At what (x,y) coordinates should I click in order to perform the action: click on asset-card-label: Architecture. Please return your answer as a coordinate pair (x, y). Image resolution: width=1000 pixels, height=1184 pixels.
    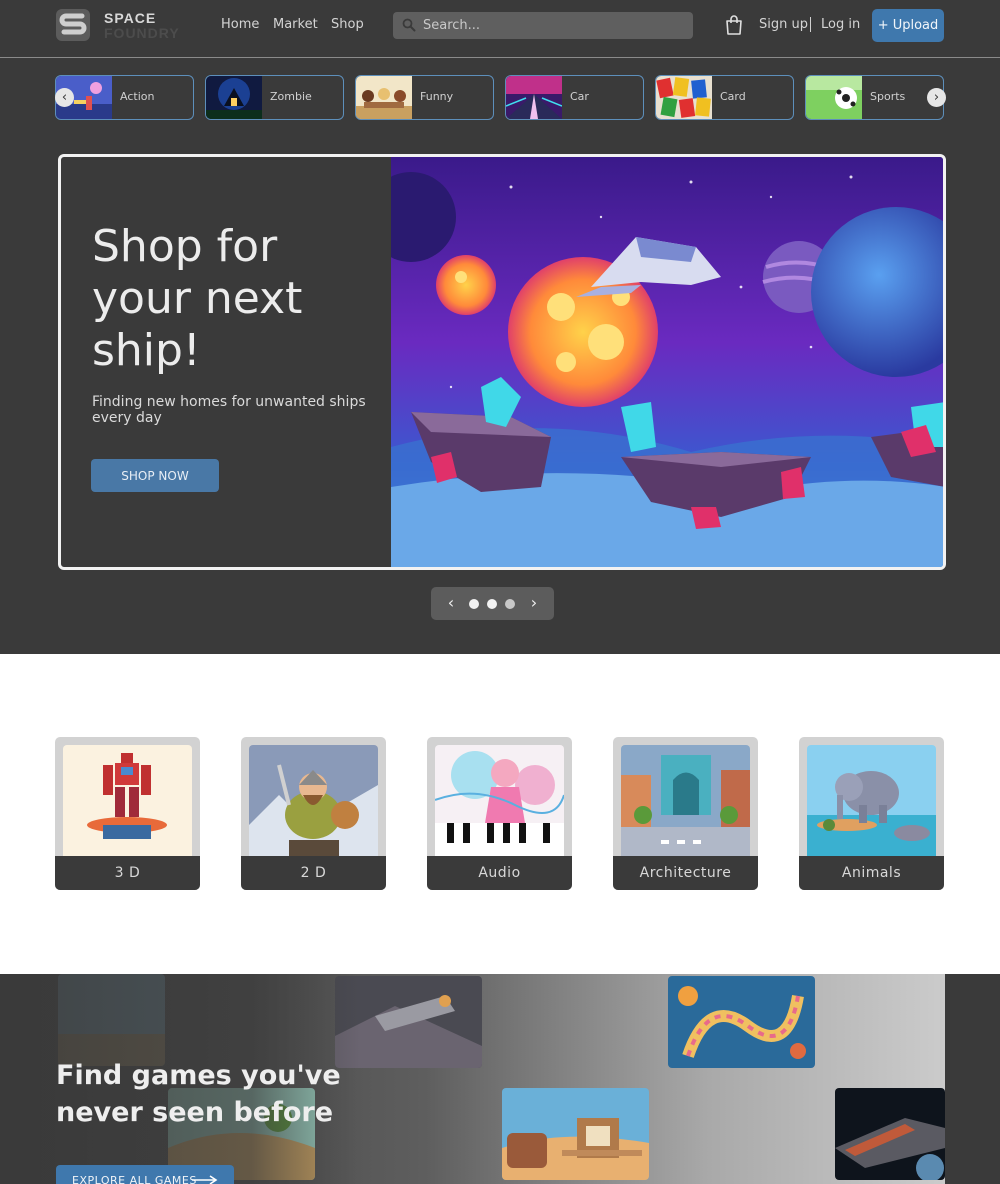
    Looking at the image, I should click on (685, 873).